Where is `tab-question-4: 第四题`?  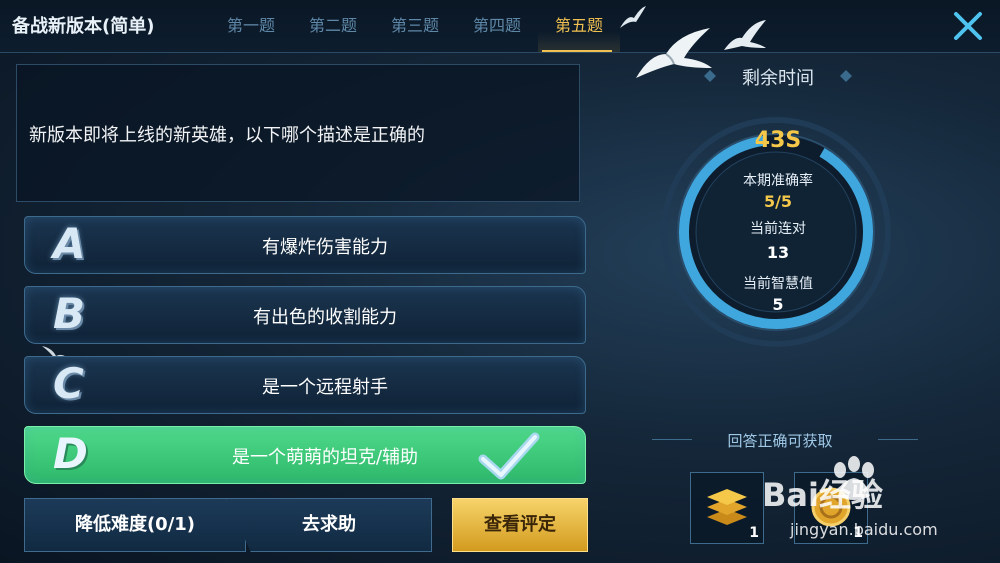 tab-question-4: 第四题 is located at coordinates (497, 26).